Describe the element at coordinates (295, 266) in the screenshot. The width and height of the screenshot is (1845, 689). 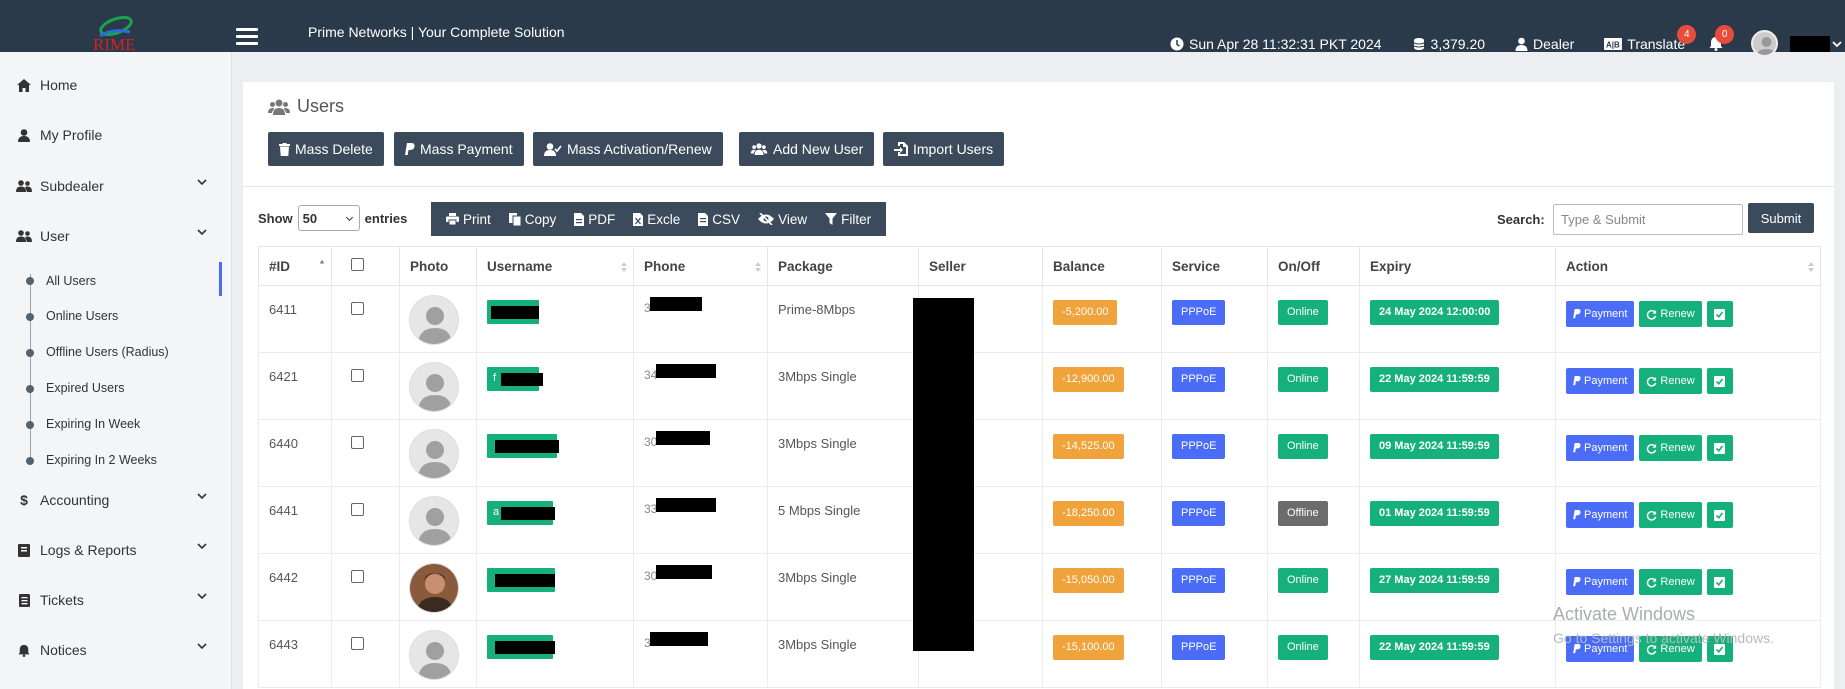
I see `col-id: #ID` at that location.